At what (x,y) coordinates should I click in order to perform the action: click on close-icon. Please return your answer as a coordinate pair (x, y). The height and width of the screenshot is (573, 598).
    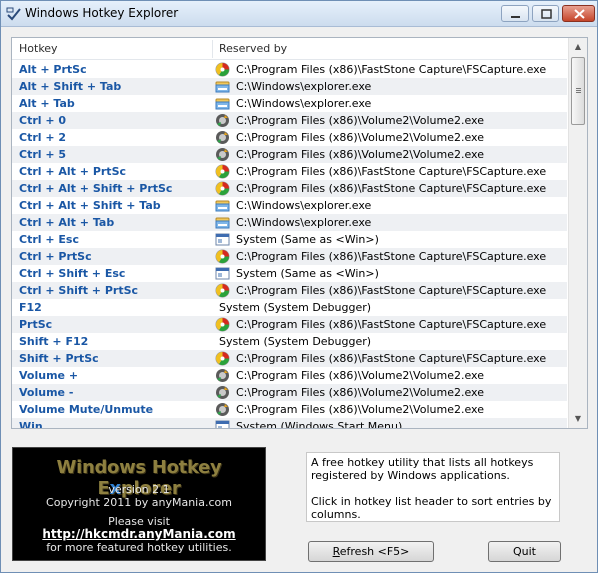
    Looking at the image, I should click on (579, 14).